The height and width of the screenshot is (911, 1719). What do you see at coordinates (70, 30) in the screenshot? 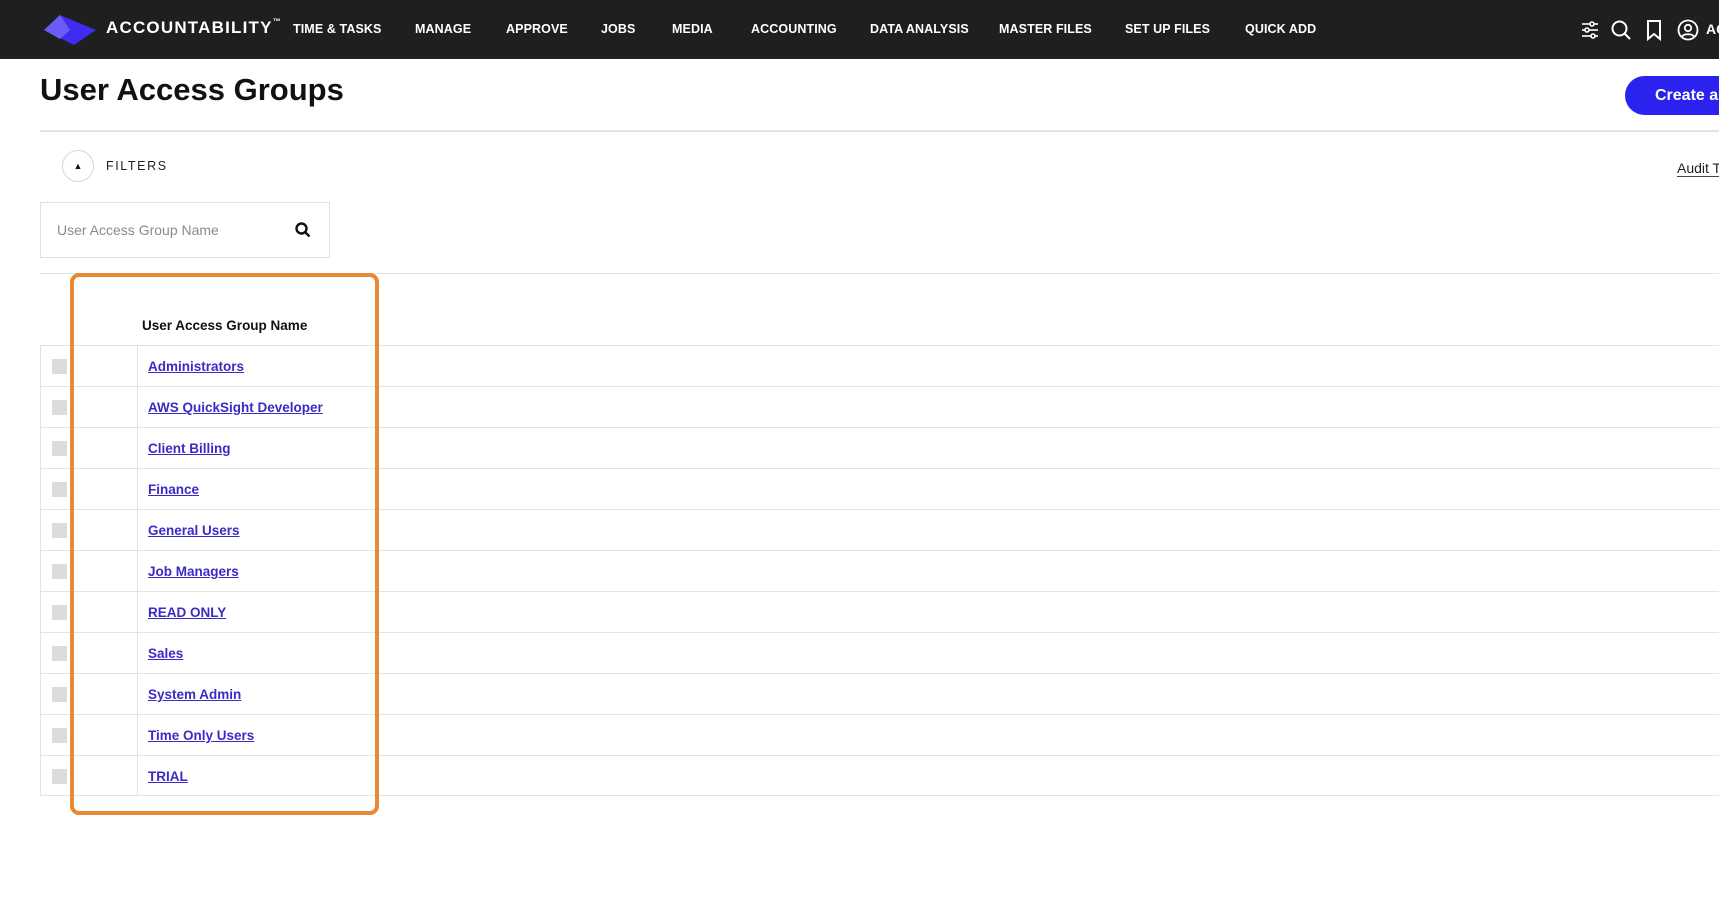
I see `accountability-logo` at bounding box center [70, 30].